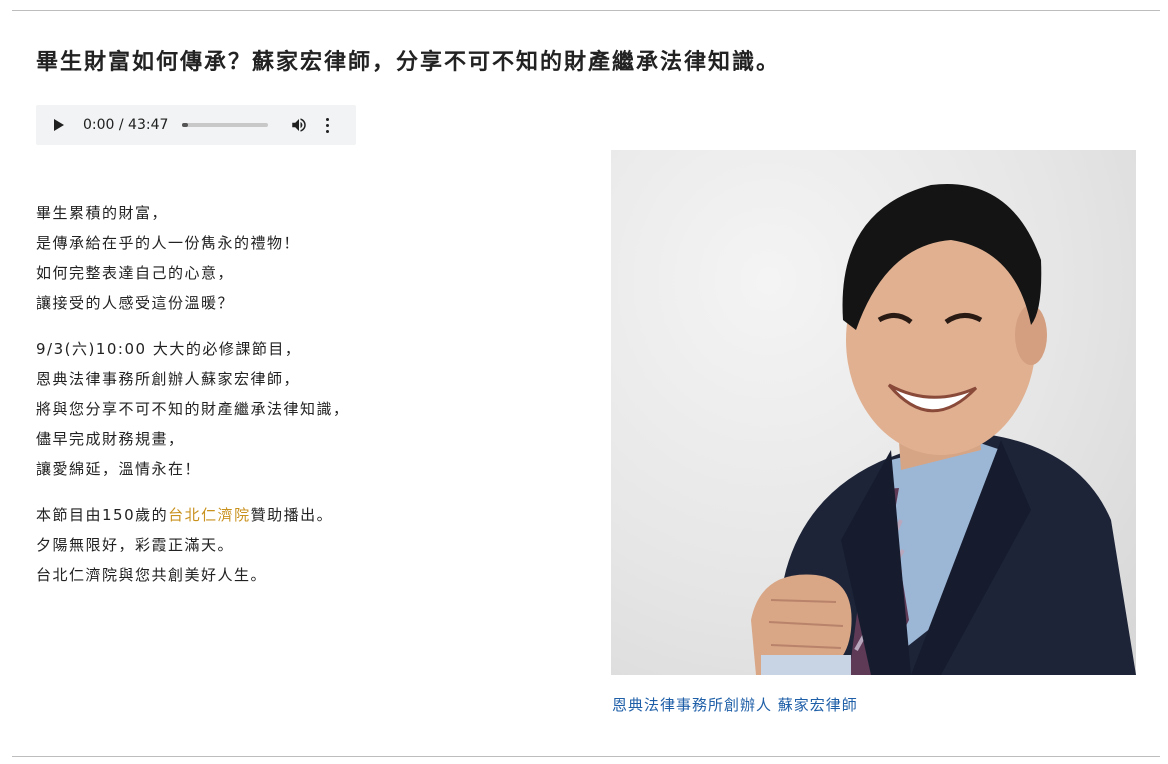 The height and width of the screenshot is (764, 1168). What do you see at coordinates (102, 515) in the screenshot?
I see `sponsor-prefix: 本節目由150歲的` at bounding box center [102, 515].